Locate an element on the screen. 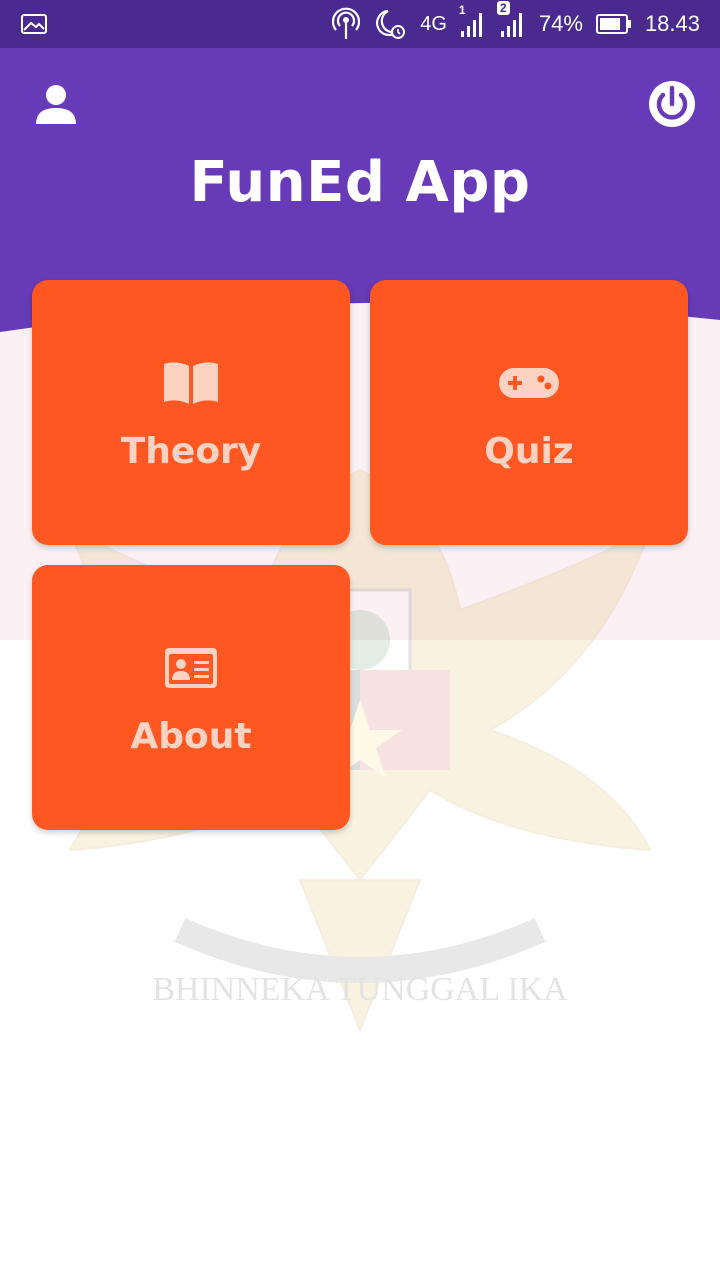  profile-button is located at coordinates (56, 106).